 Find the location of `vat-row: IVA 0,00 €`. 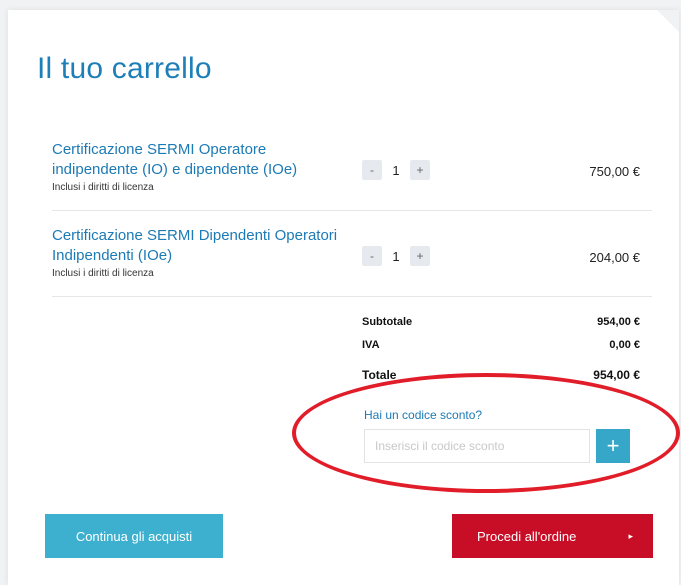

vat-row: IVA 0,00 € is located at coordinates (501, 345).